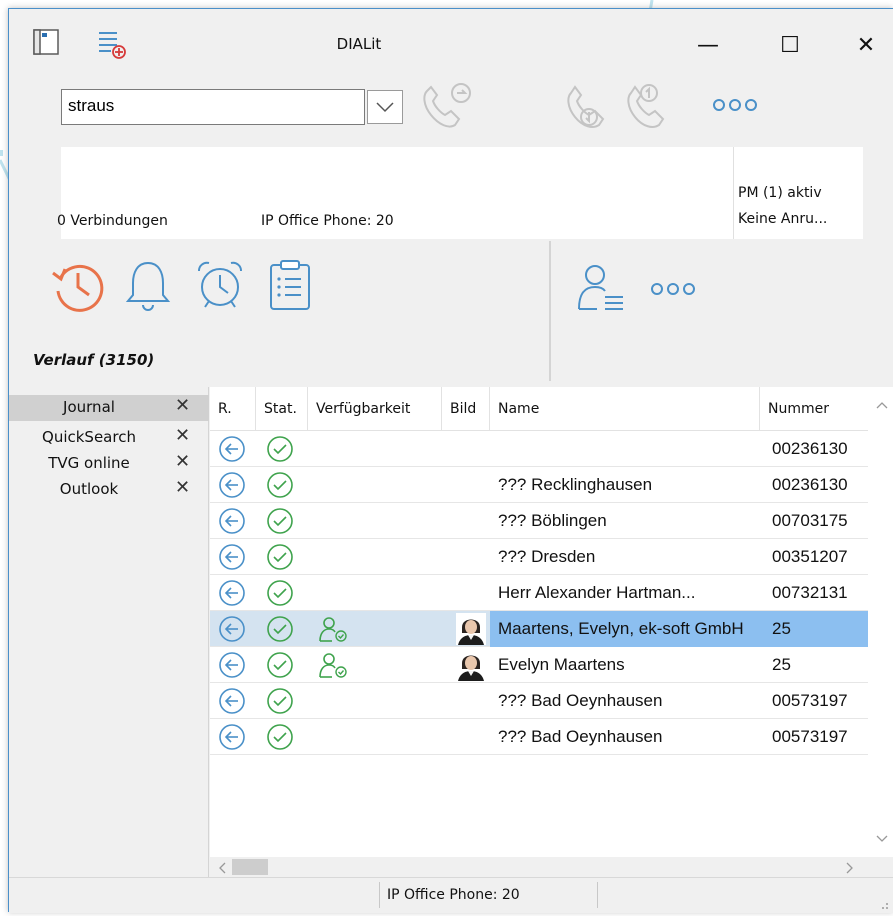 Image resolution: width=893 pixels, height=916 pixels. I want to click on row-name, so click(625, 449).